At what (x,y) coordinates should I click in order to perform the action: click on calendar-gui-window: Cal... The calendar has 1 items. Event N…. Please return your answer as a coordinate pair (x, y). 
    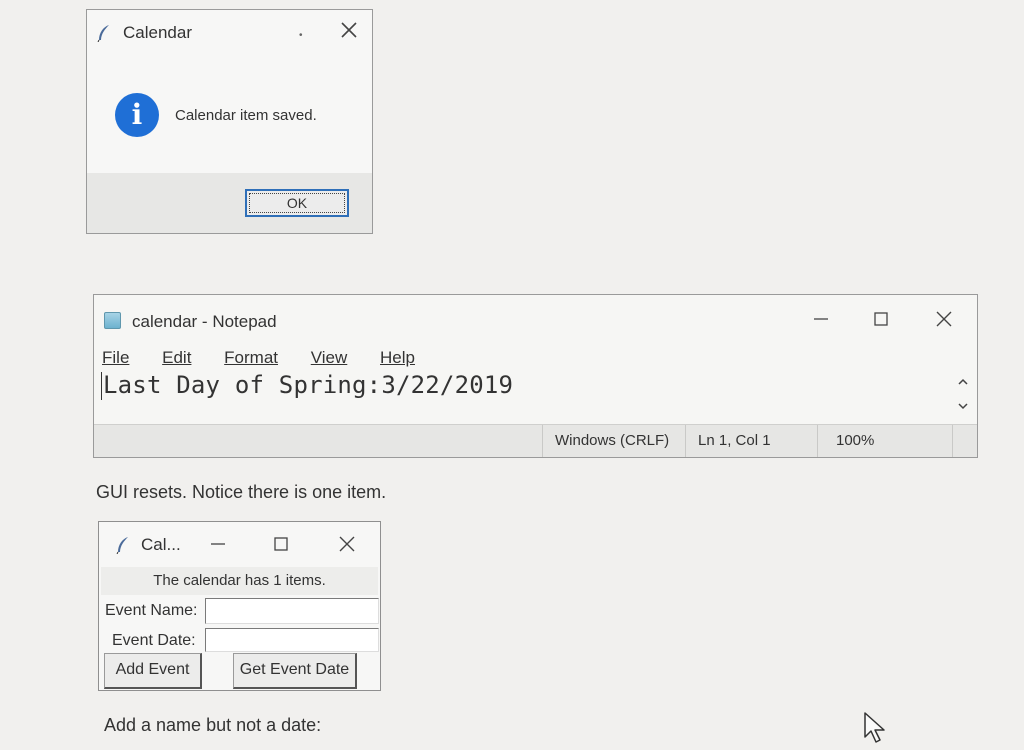
    Looking at the image, I should click on (239, 606).